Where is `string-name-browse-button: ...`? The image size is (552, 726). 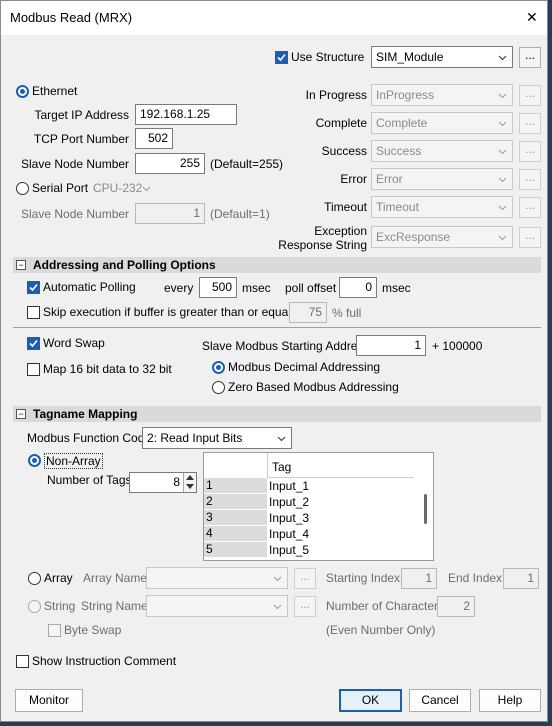 string-name-browse-button: ... is located at coordinates (305, 606).